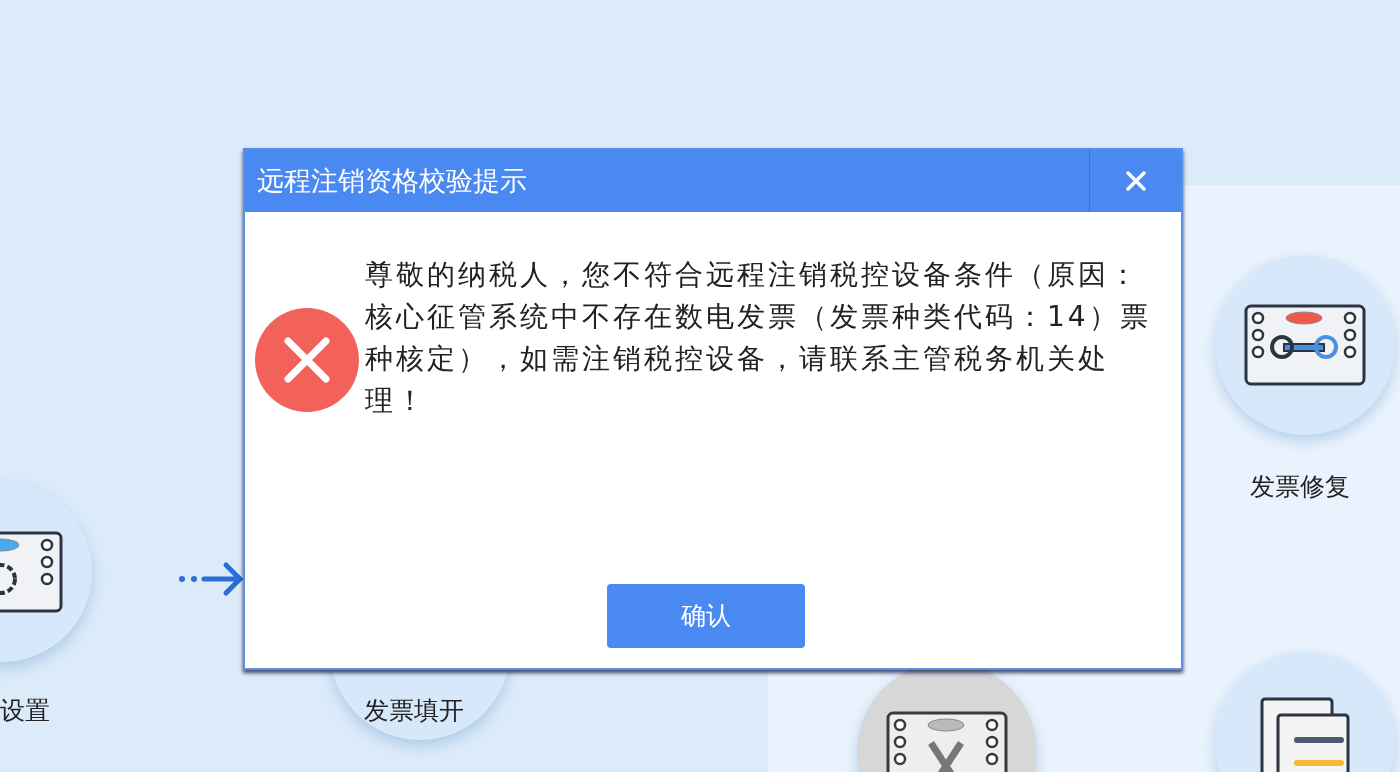  Describe the element at coordinates (25, 711) in the screenshot. I see `tile-label: 设置` at that location.